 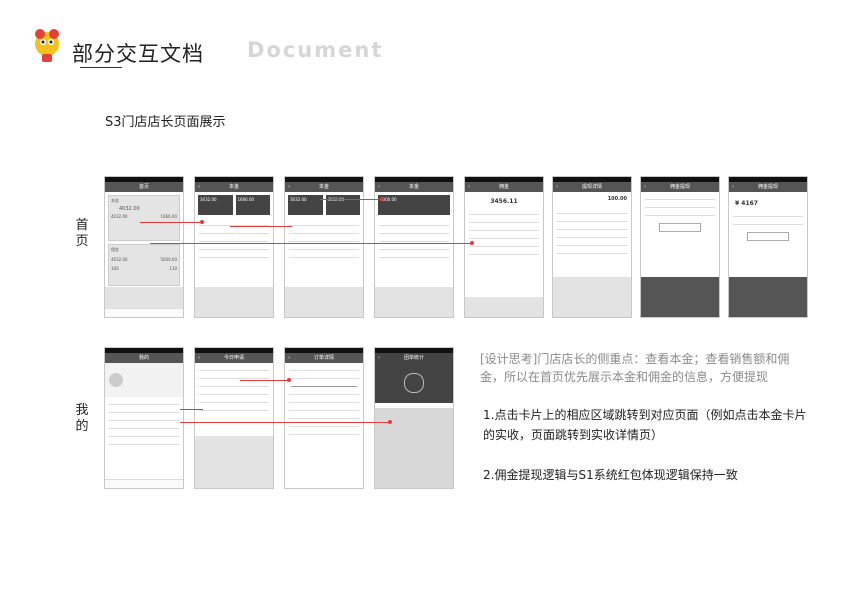 I want to click on row-label-home: 首页, so click(x=82, y=233).